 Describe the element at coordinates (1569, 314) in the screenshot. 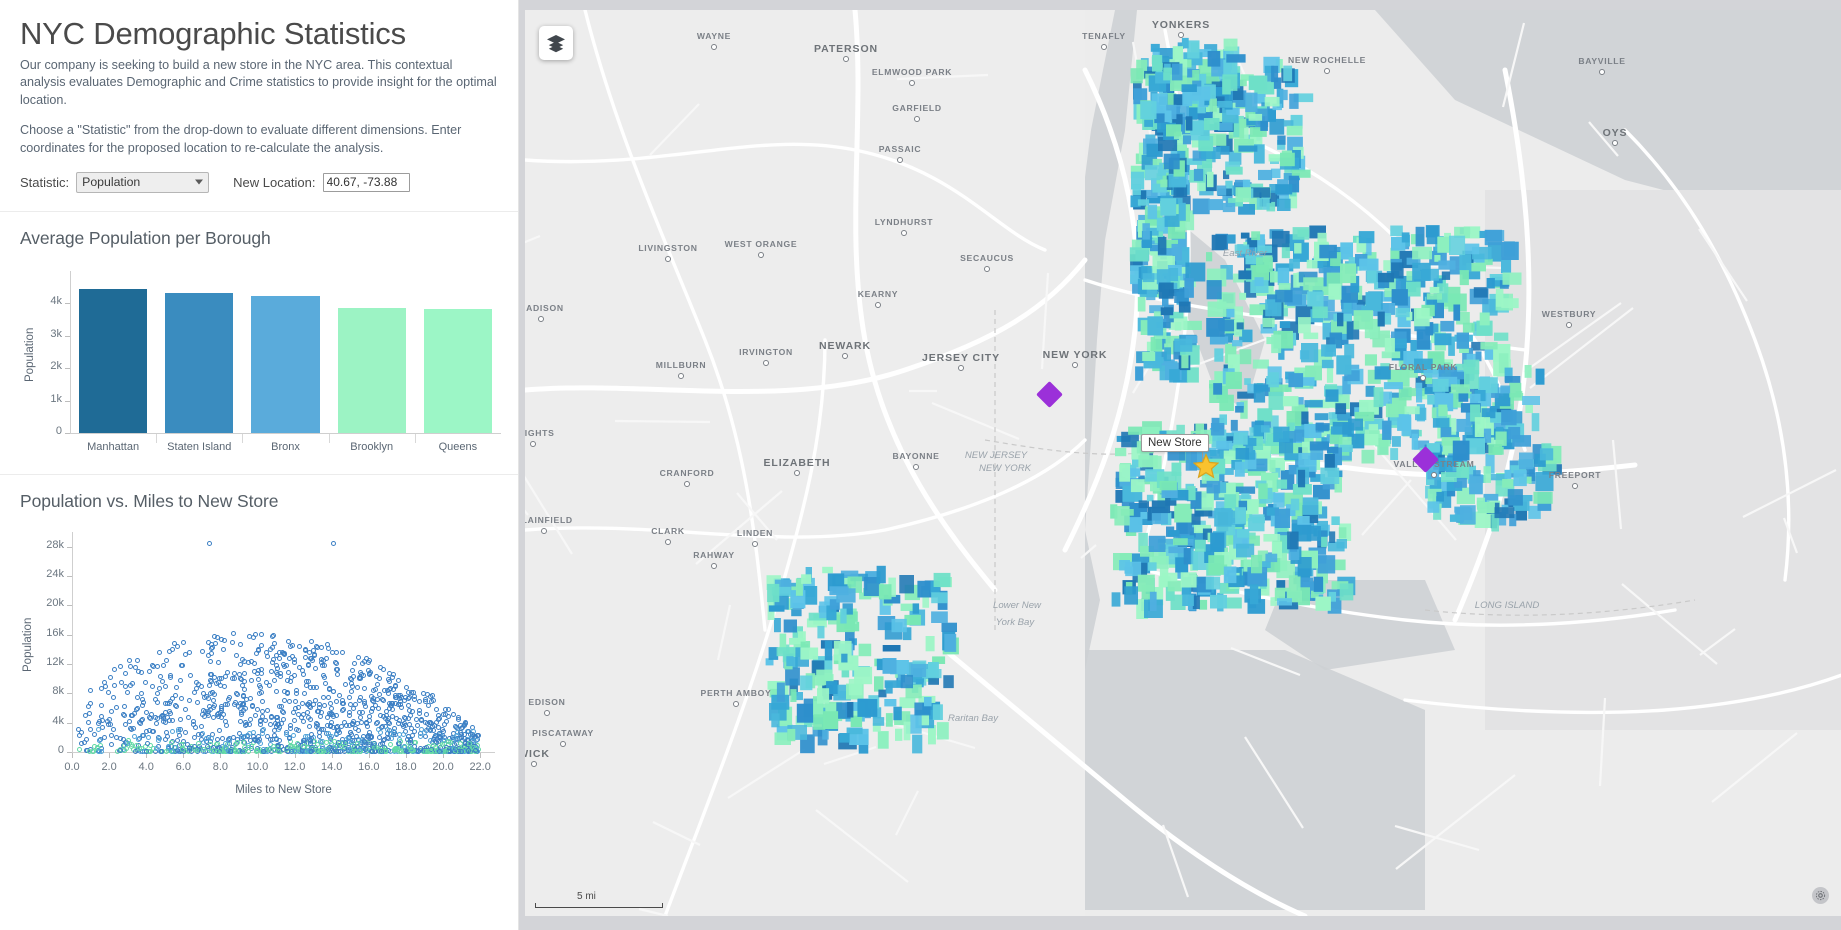

I see `map-place-label: WESTBURY` at that location.